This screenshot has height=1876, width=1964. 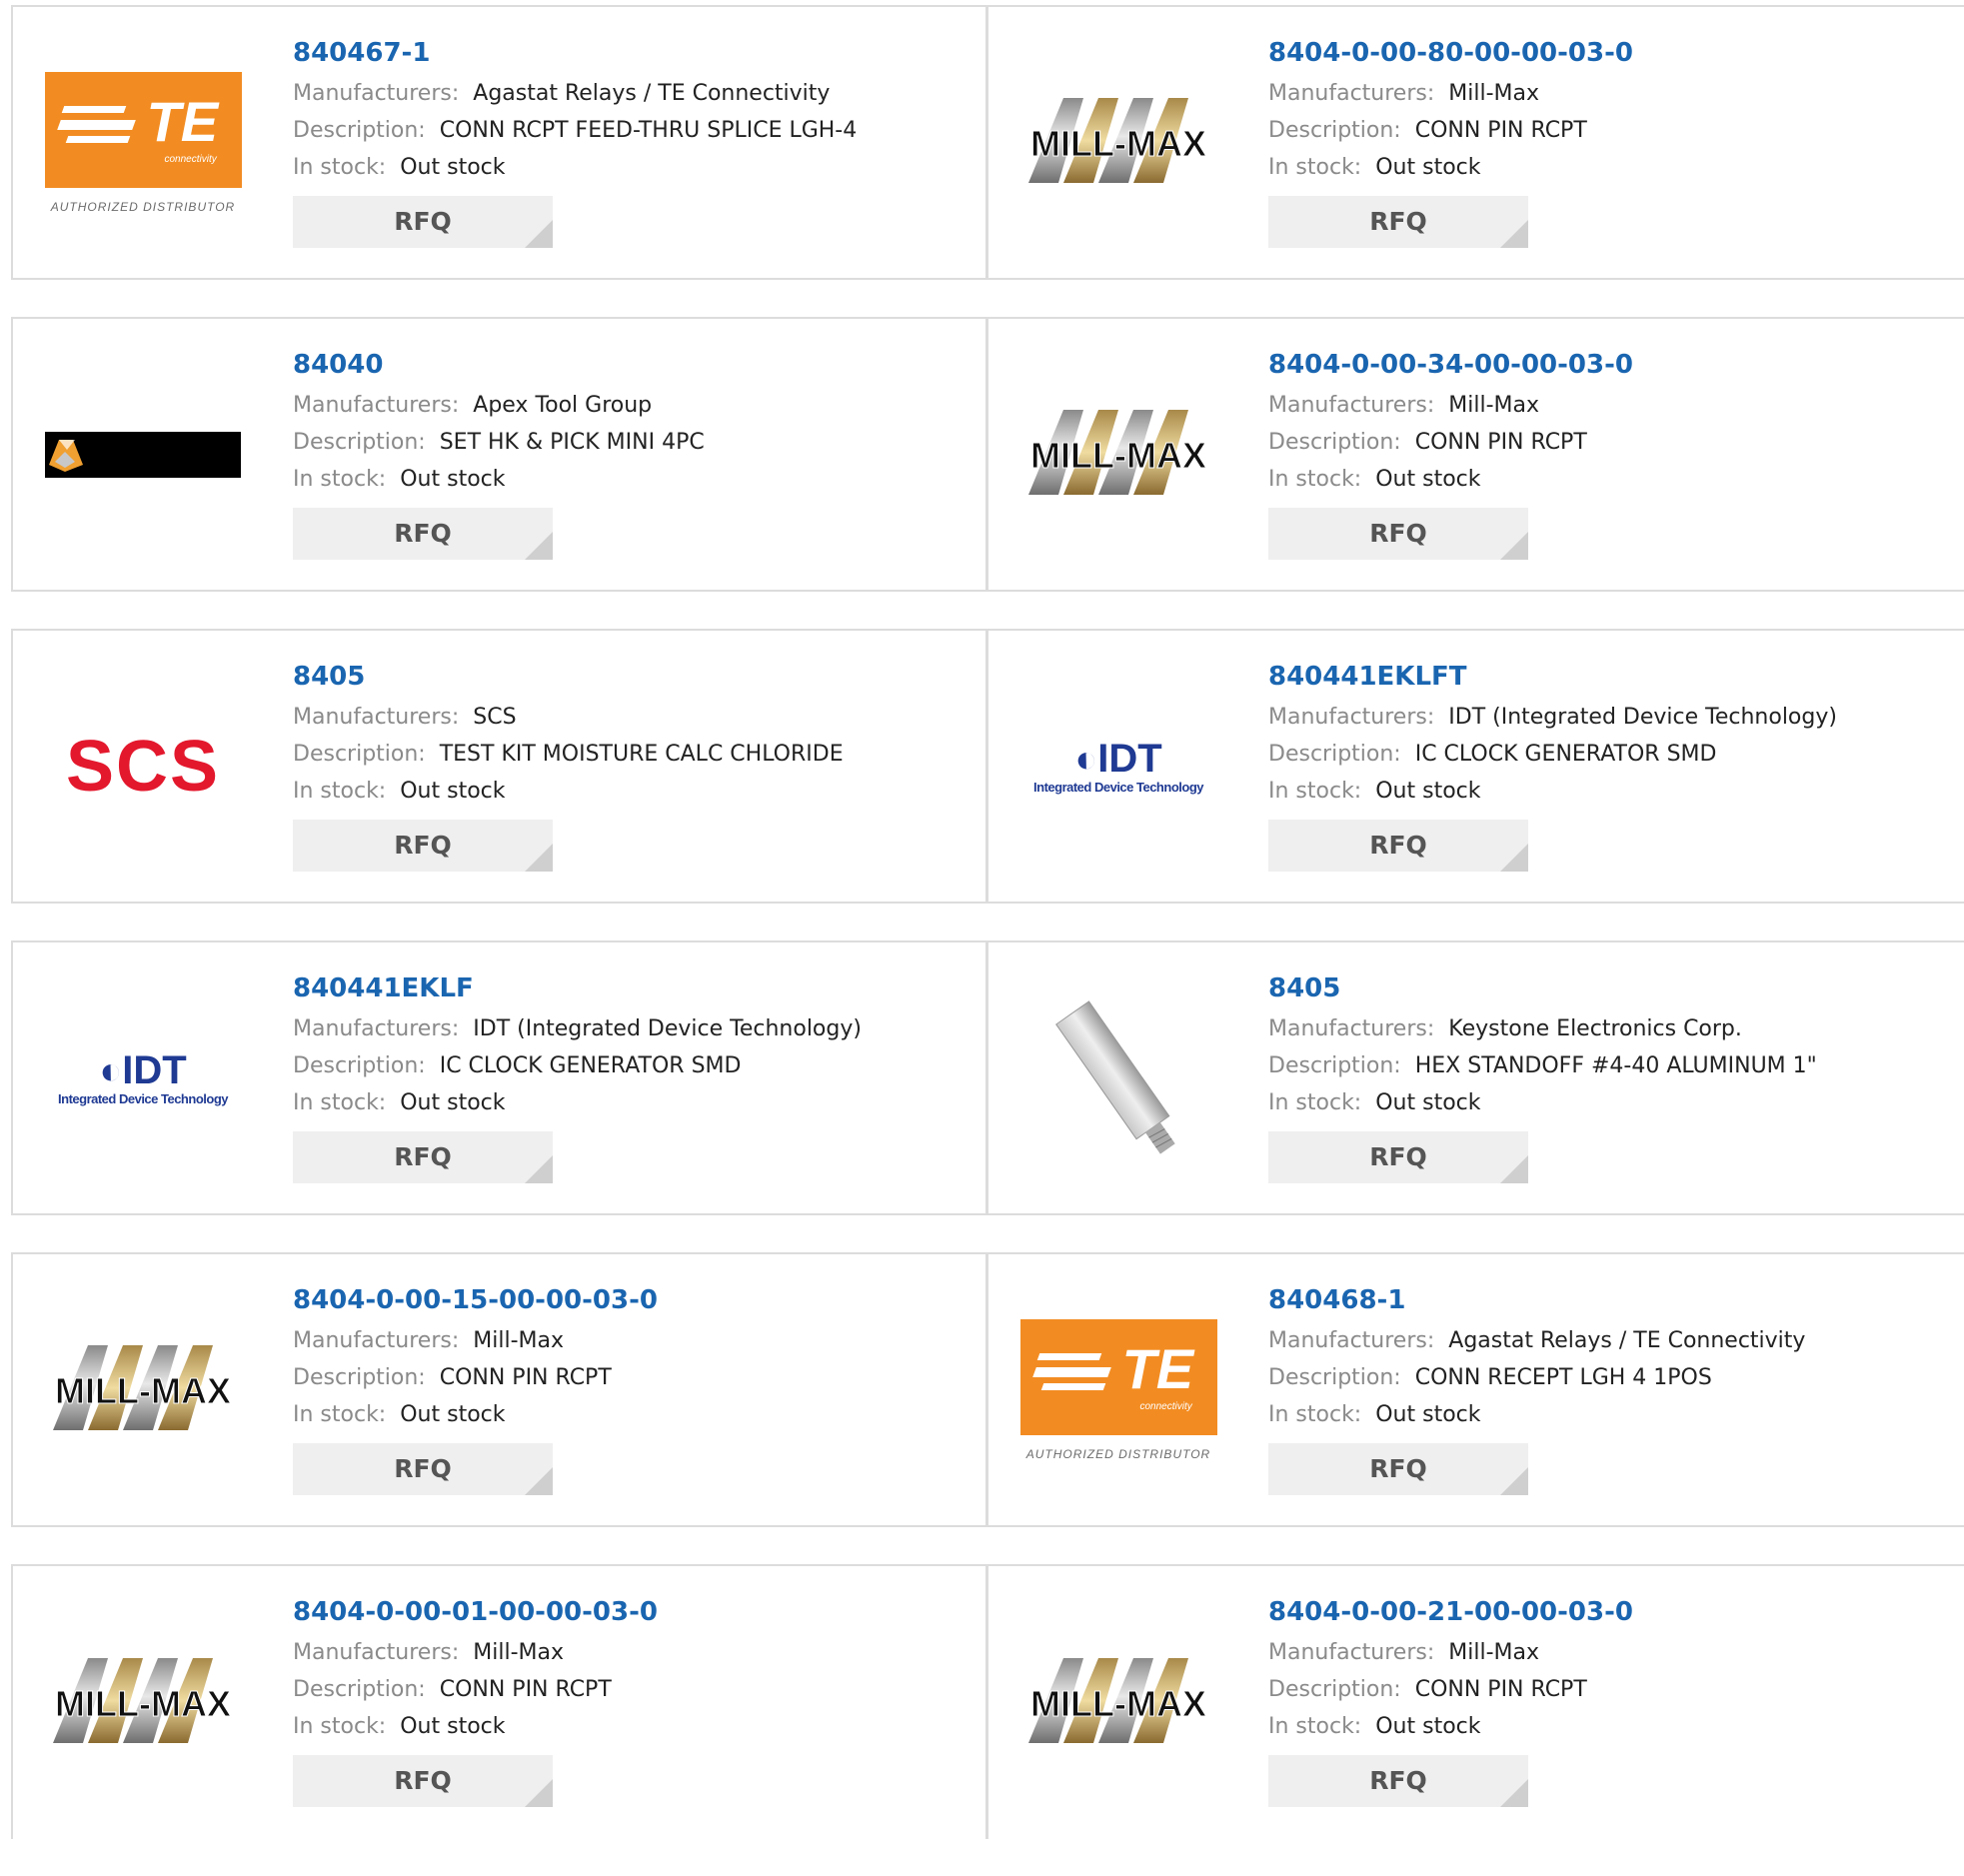 What do you see at coordinates (634, 990) in the screenshot?
I see `part-number-link: 840441EKLF` at bounding box center [634, 990].